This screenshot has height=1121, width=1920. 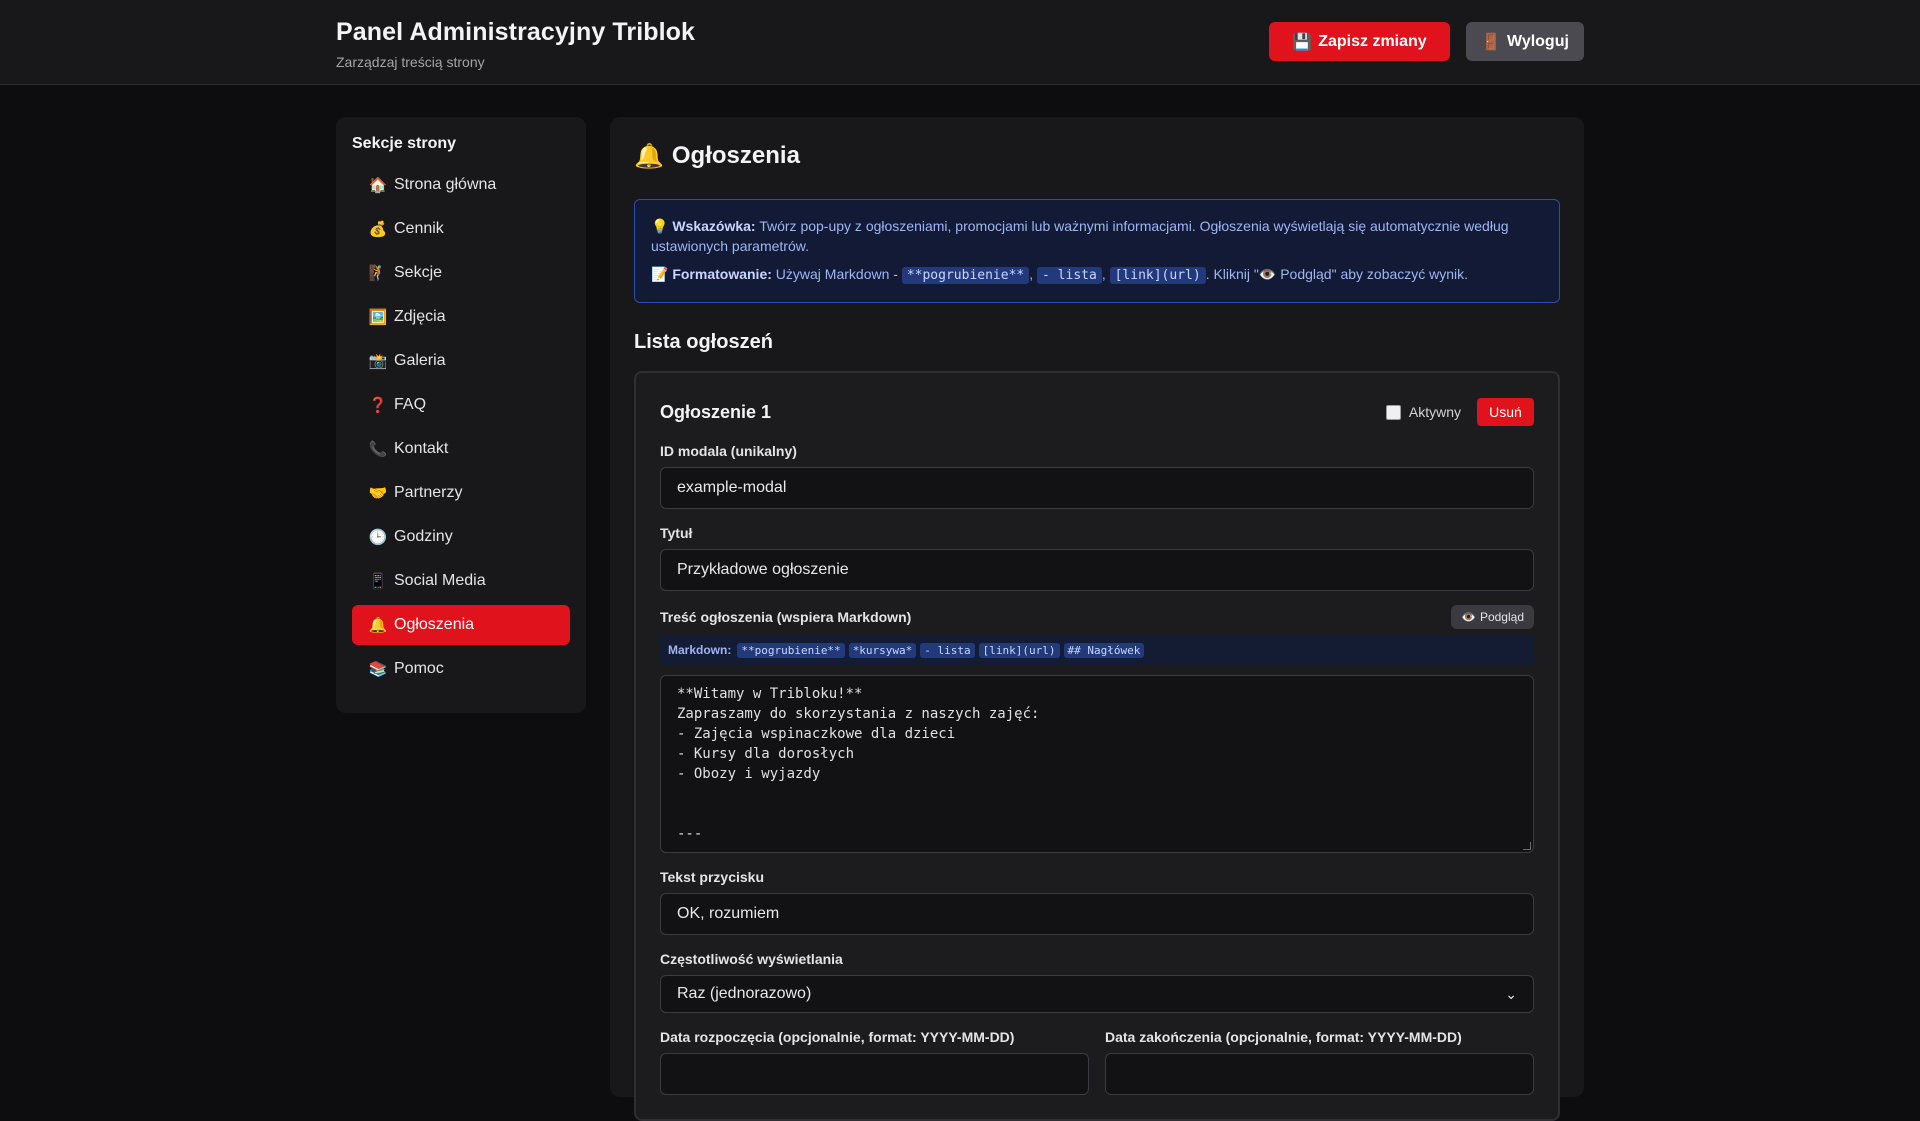 What do you see at coordinates (378, 581) in the screenshot?
I see `mobile-phone-icon: 📱` at bounding box center [378, 581].